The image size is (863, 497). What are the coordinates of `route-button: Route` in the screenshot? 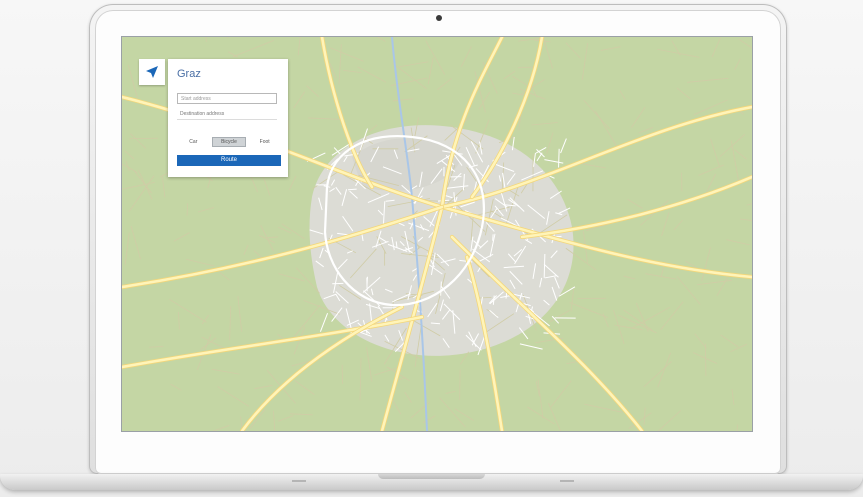 It's located at (229, 160).